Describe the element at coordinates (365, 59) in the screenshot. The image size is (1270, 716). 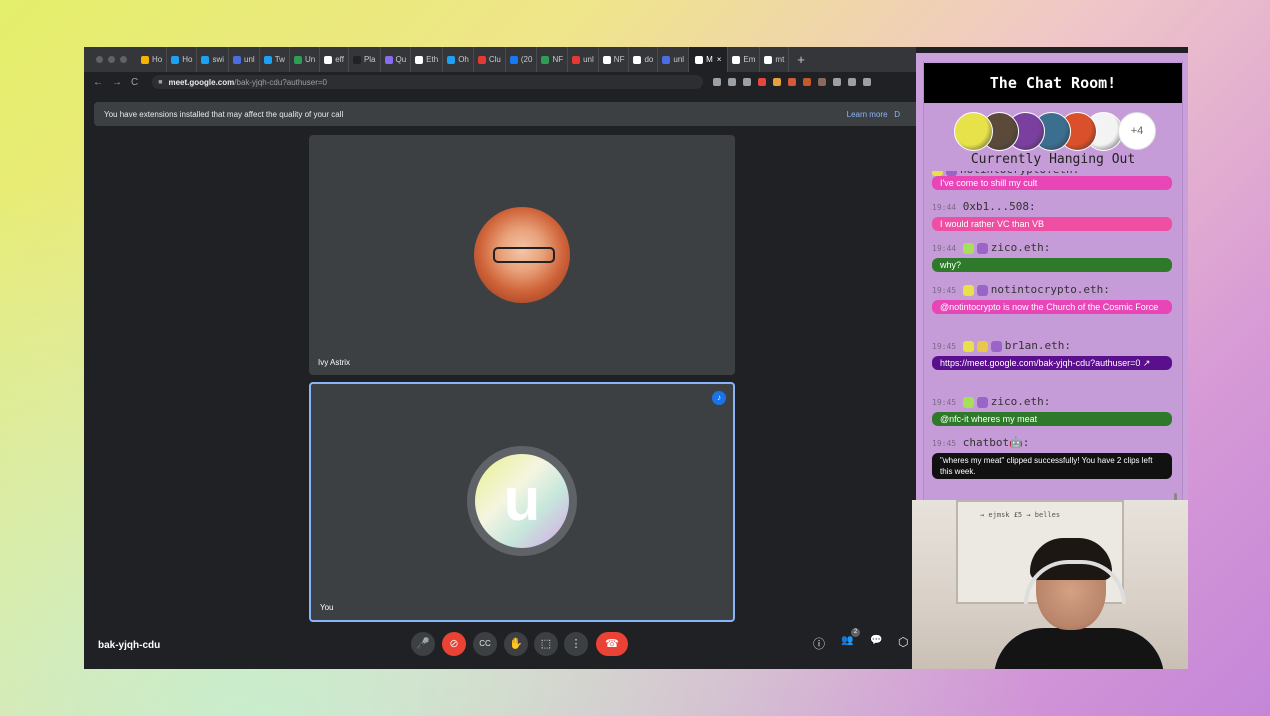
I see `browser-tab: Pla` at that location.